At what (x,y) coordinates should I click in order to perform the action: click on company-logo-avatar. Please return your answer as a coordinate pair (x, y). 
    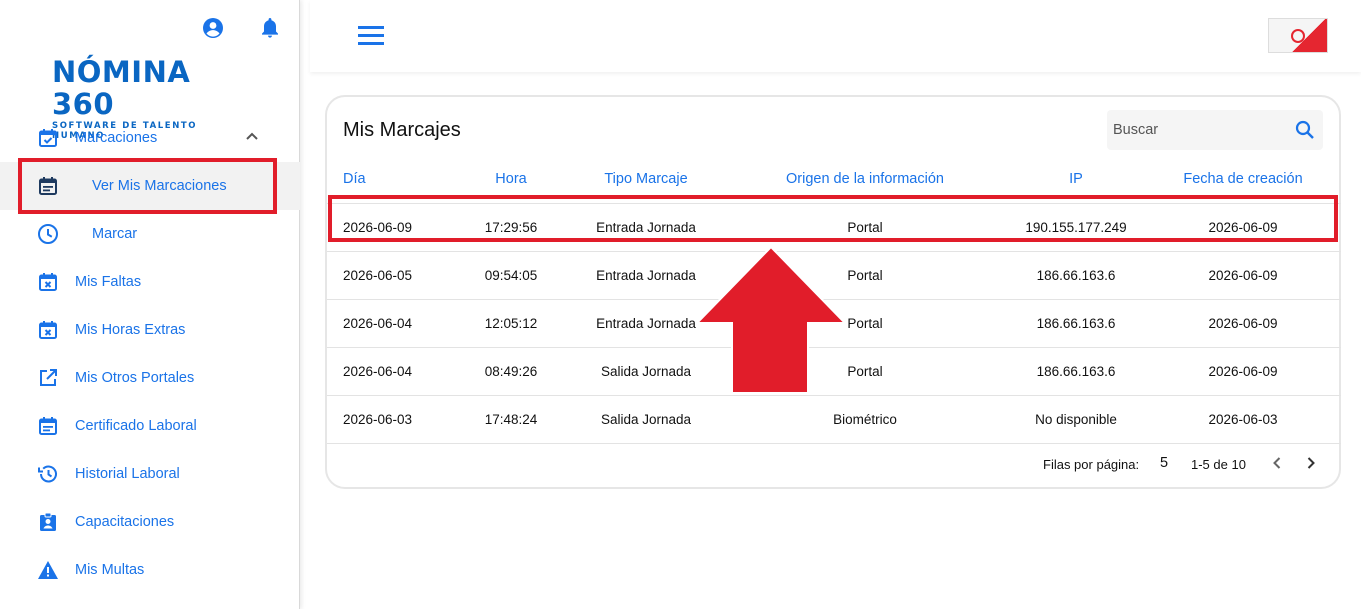
    Looking at the image, I should click on (1298, 35).